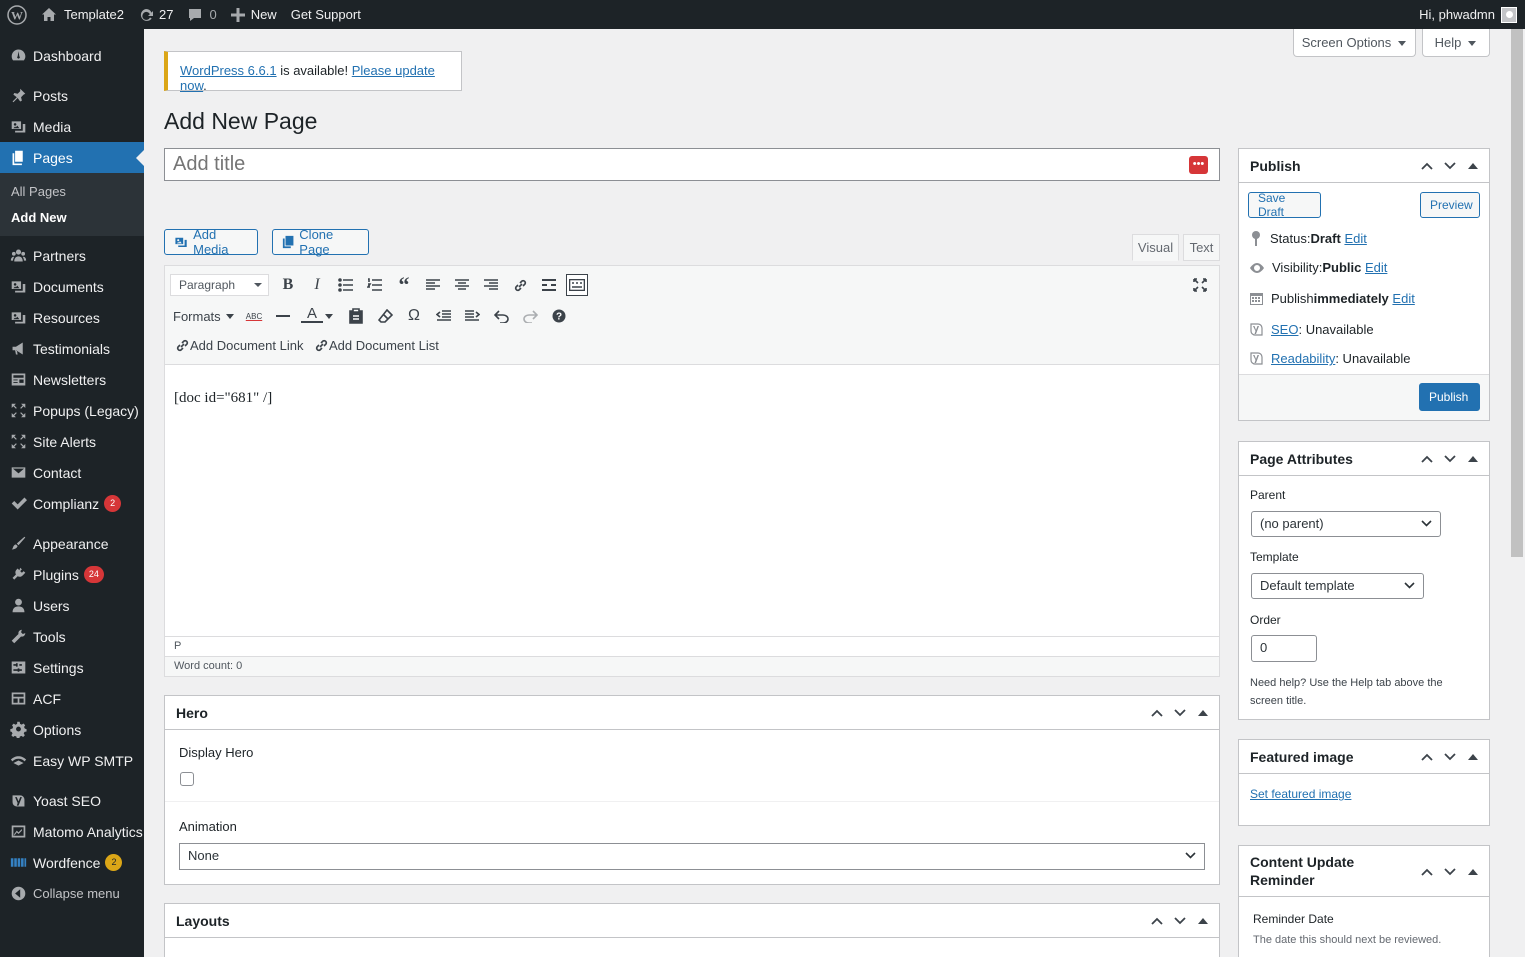  Describe the element at coordinates (404, 284) in the screenshot. I see `blockquote-icon: “` at that location.